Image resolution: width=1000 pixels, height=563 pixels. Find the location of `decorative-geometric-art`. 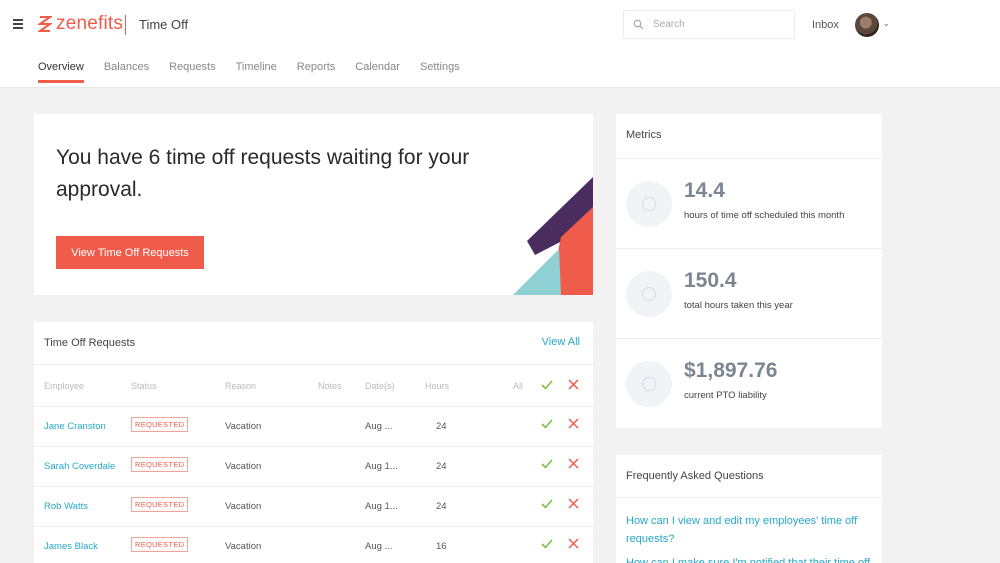

decorative-geometric-art is located at coordinates (553, 236).